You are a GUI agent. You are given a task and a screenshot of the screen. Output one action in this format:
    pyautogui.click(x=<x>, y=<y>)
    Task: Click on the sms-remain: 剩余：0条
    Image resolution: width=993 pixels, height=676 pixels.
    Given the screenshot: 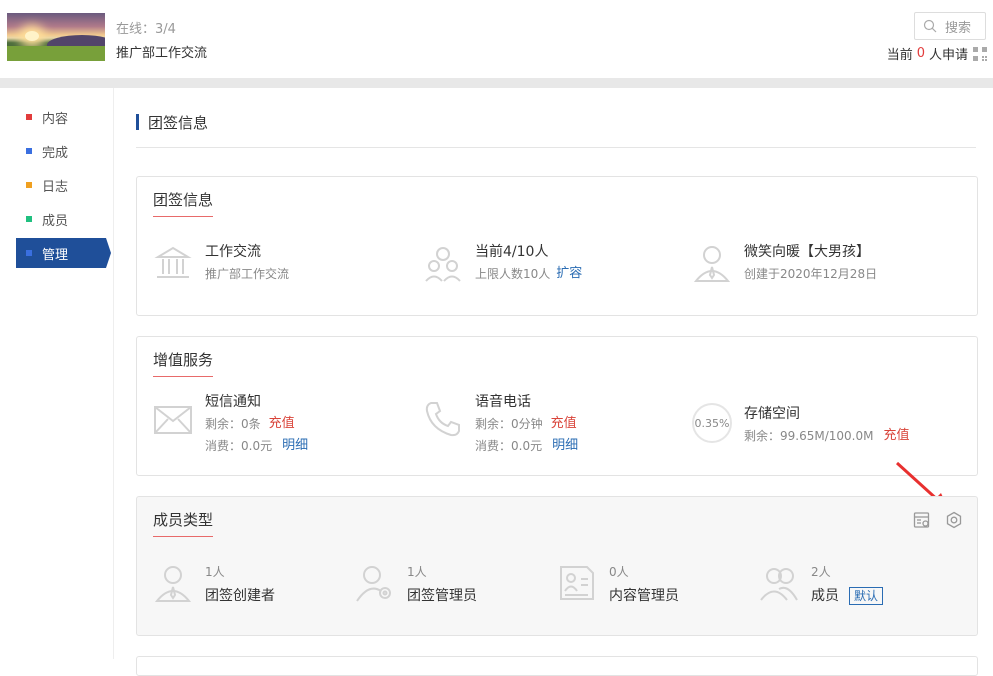 What is the action you would take?
    pyautogui.click(x=233, y=424)
    